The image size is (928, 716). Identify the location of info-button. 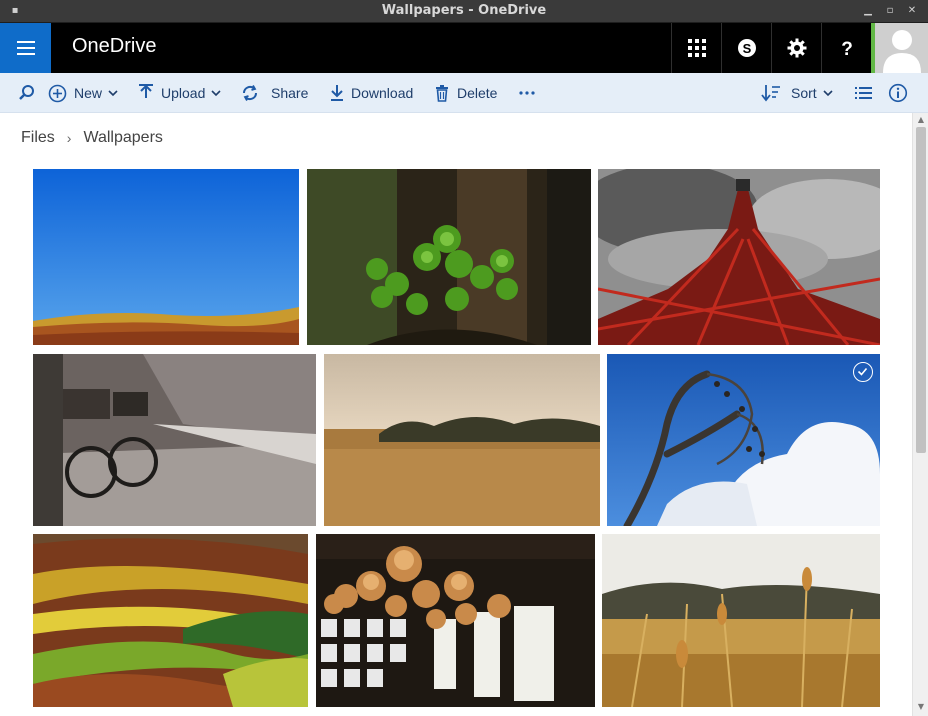
(898, 93).